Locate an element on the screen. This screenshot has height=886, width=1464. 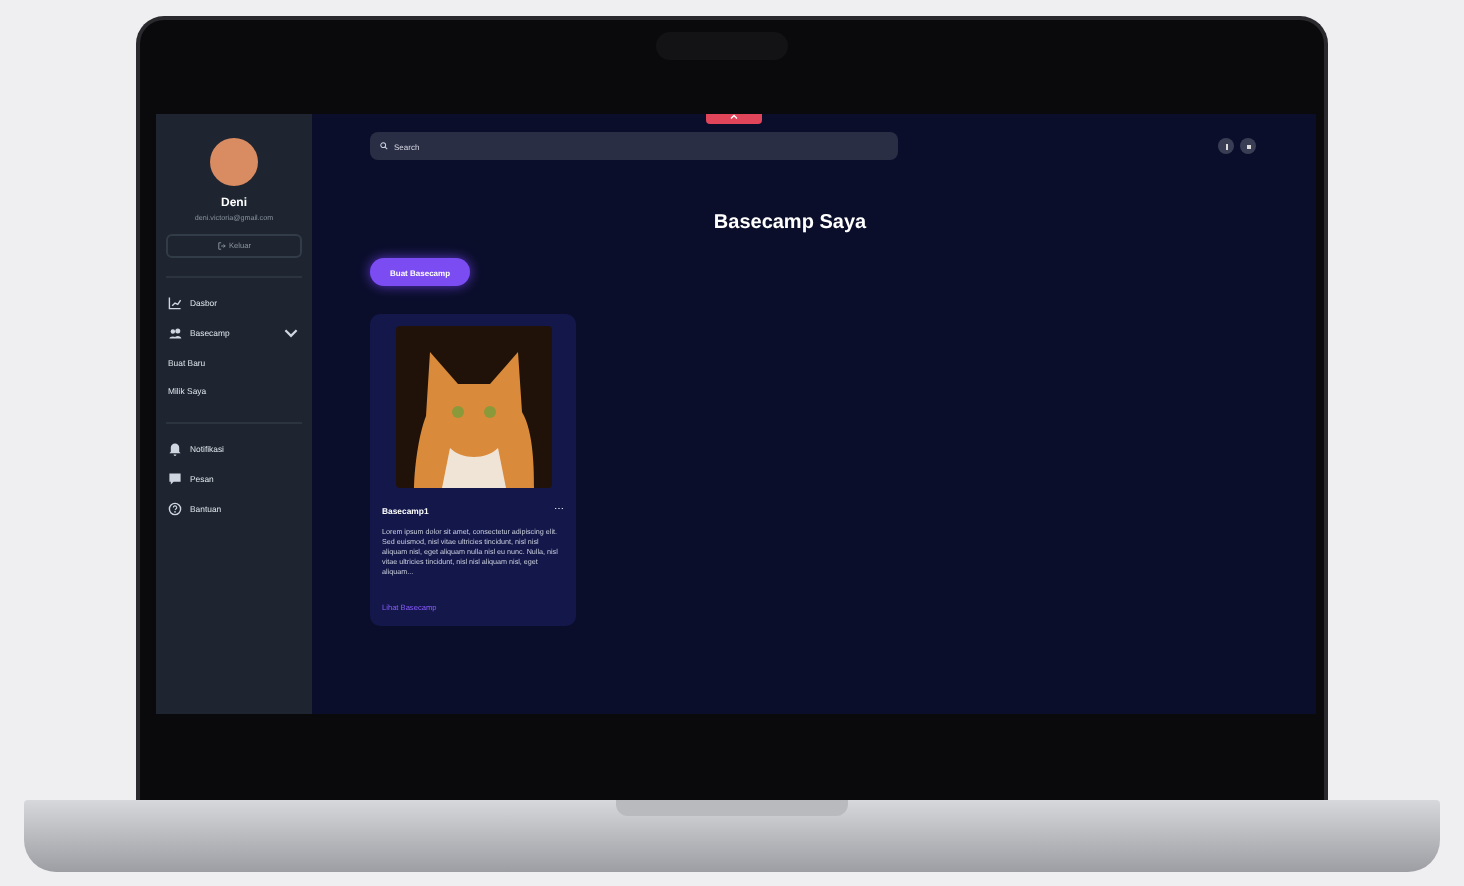
notification-button is located at coordinates (1226, 146).